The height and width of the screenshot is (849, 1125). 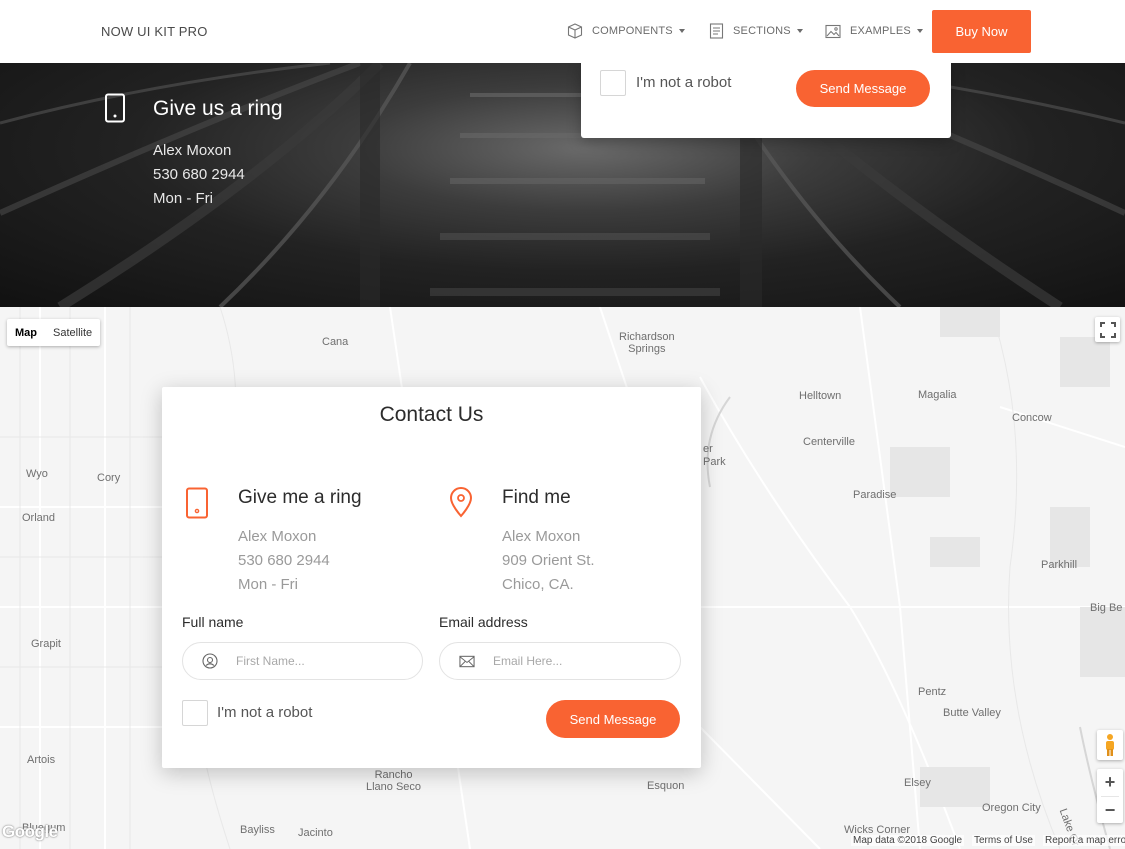 What do you see at coordinates (833, 31) in the screenshot?
I see `image-icon` at bounding box center [833, 31].